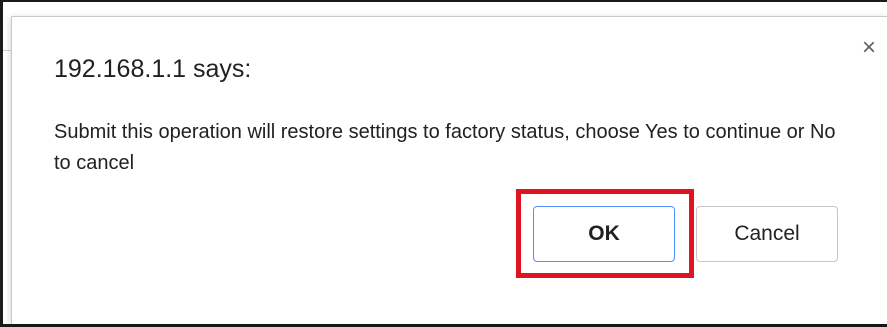  I want to click on close-icon: ×, so click(869, 48).